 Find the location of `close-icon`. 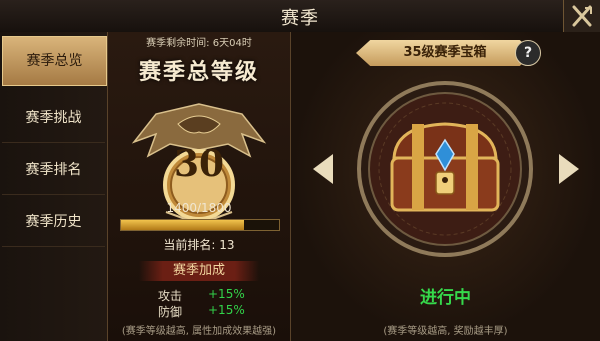

close-icon is located at coordinates (582, 16).